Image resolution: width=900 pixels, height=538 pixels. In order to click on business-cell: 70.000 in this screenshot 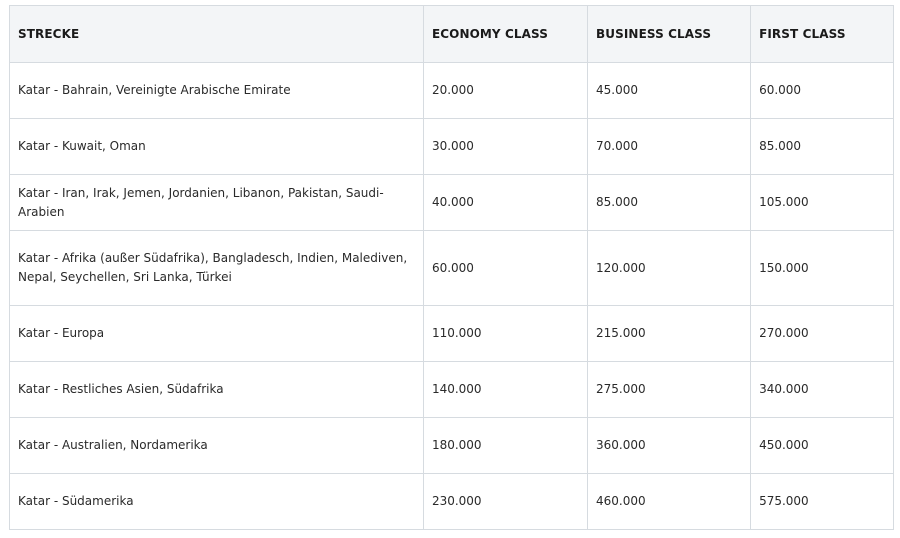, I will do `click(669, 146)`.